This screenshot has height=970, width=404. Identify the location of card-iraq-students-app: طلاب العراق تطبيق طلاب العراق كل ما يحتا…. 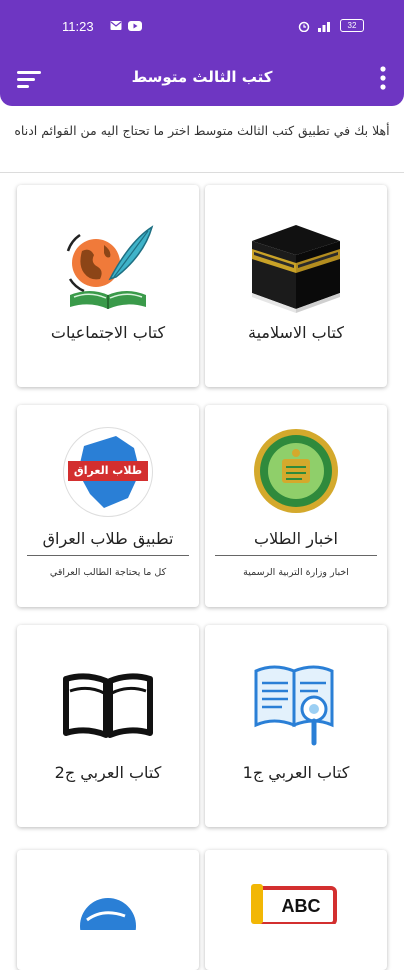
(108, 506).